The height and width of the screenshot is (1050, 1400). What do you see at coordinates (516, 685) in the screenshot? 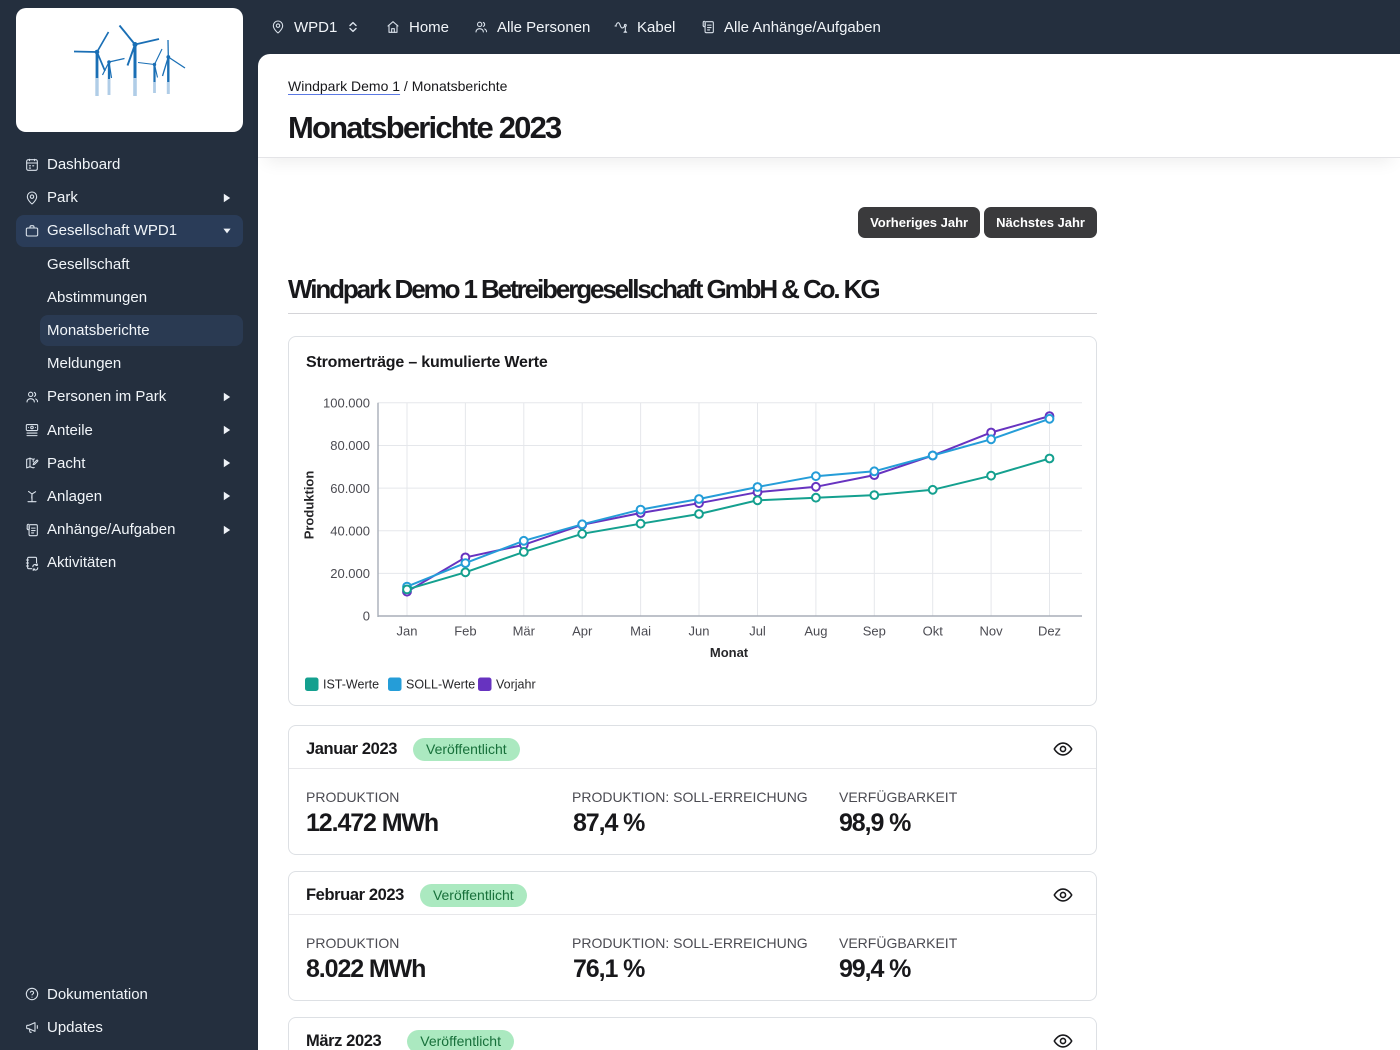
I see `svg-text: Vorjahr` at bounding box center [516, 685].